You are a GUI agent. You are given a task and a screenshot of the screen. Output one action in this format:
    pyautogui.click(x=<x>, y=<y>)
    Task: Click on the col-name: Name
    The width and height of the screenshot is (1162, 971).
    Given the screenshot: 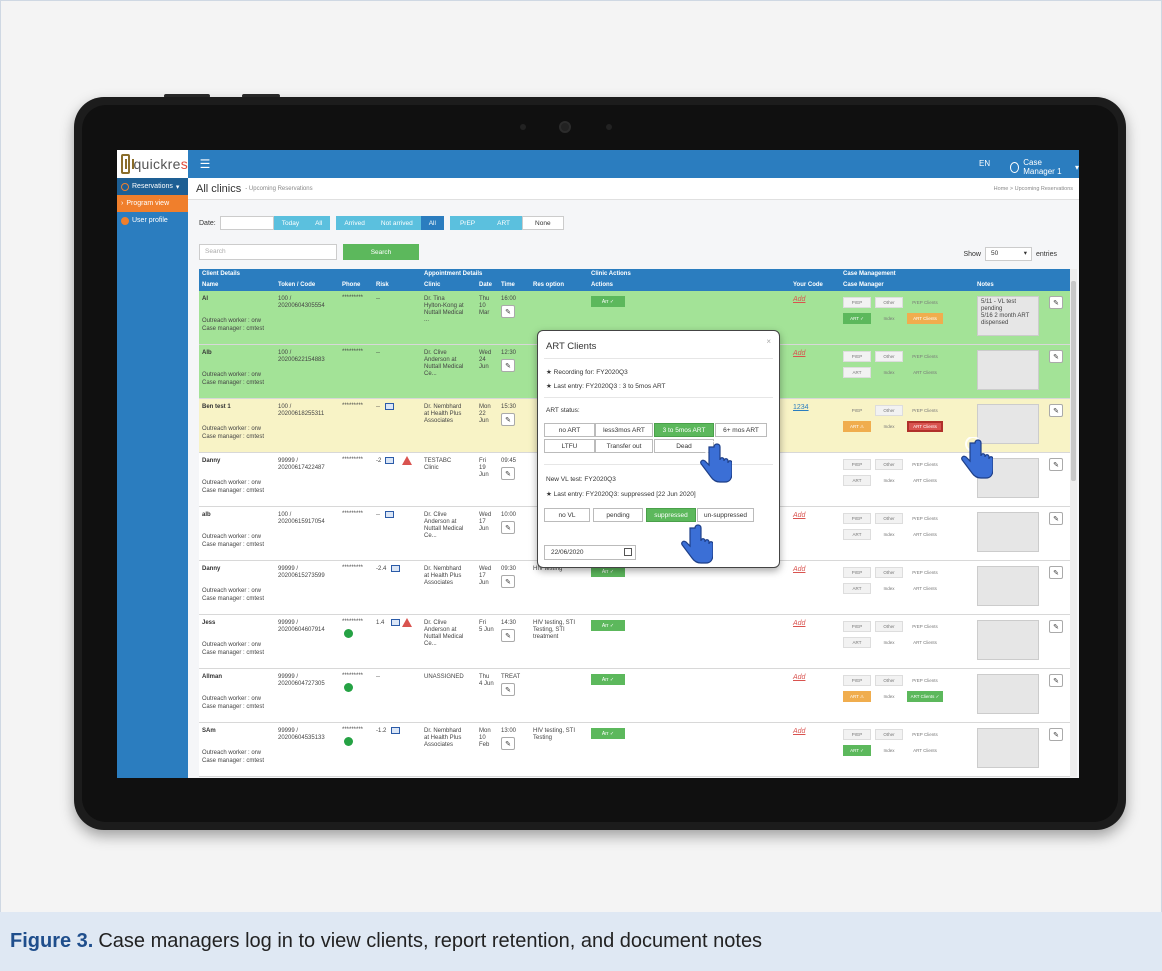 What is the action you would take?
    pyautogui.click(x=210, y=285)
    